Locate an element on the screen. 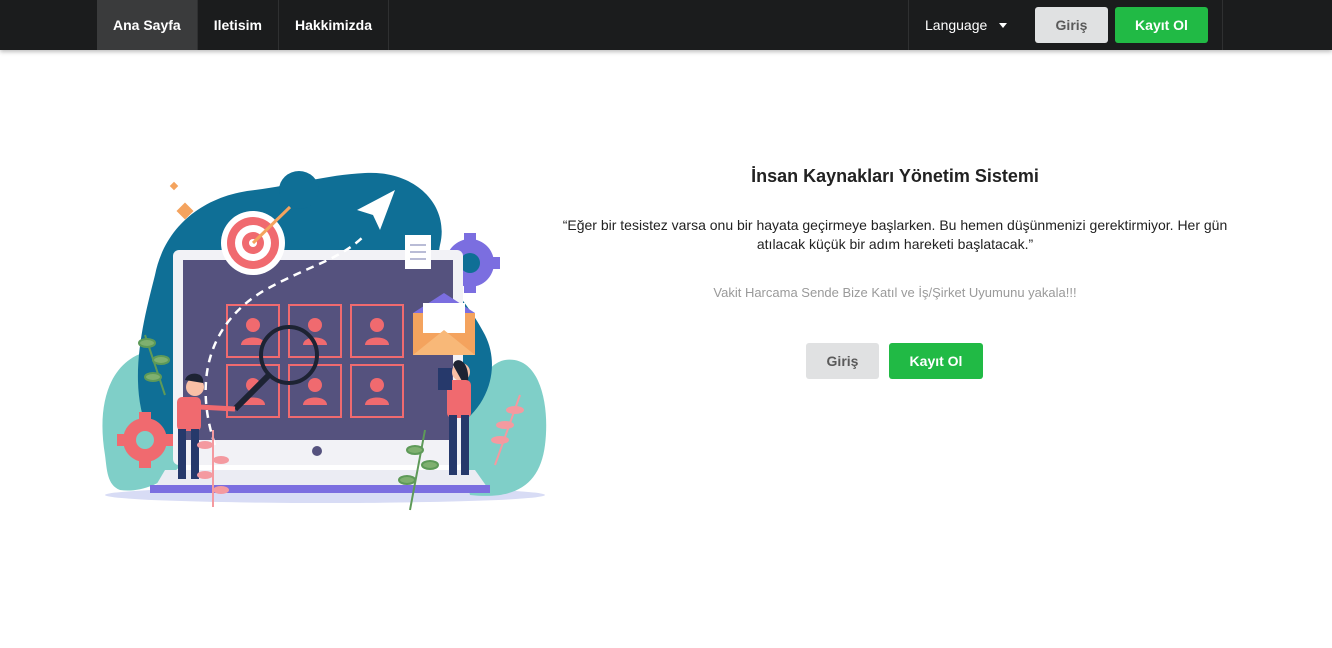 This screenshot has height=648, width=1332. language-label: Language is located at coordinates (956, 25).